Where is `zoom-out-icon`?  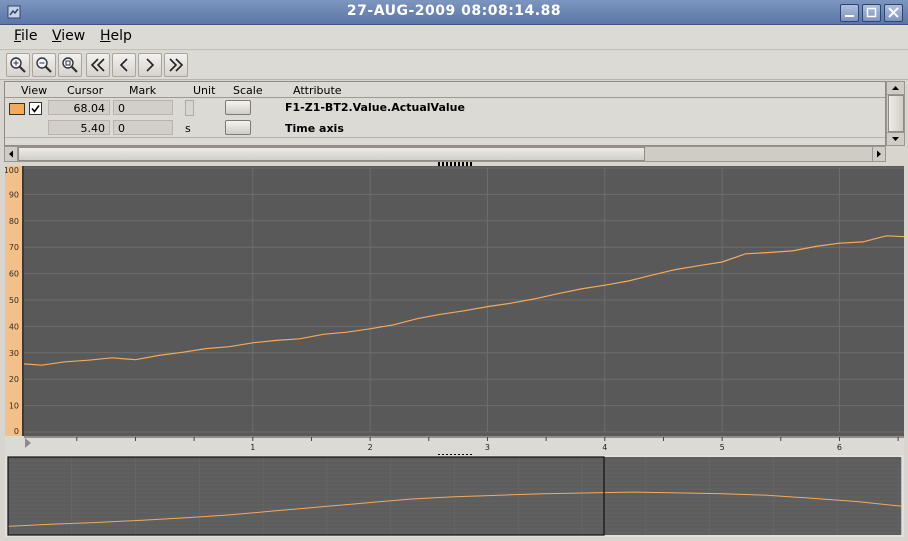 zoom-out-icon is located at coordinates (44, 65).